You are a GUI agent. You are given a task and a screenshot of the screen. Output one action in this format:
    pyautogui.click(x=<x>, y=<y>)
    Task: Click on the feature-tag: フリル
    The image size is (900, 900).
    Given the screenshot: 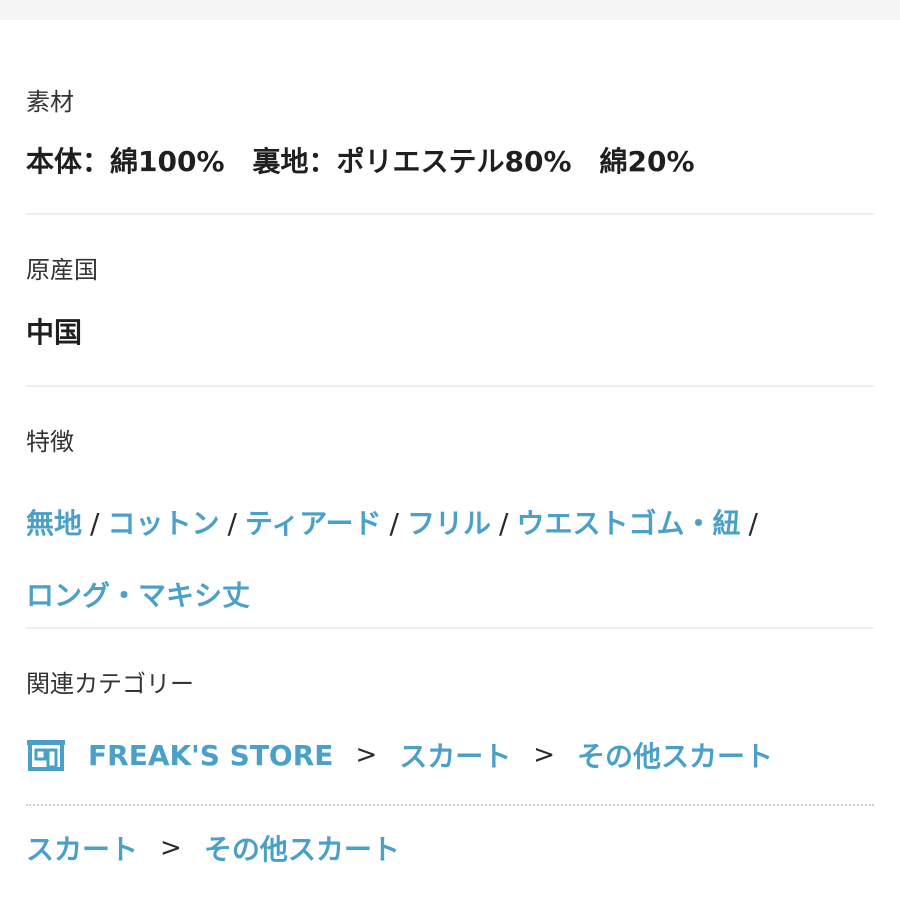 What is the action you would take?
    pyautogui.click(x=449, y=523)
    